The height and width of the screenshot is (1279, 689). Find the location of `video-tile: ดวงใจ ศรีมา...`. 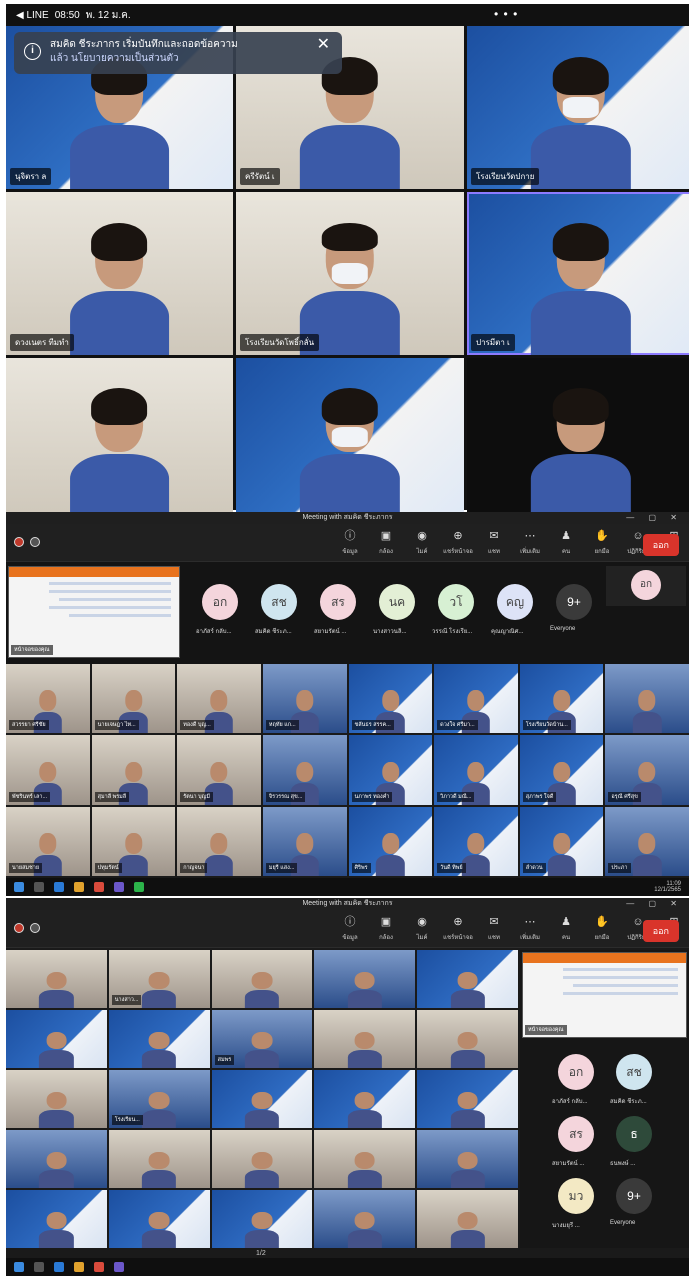

video-tile: ดวงใจ ศรีมา... is located at coordinates (476, 699).